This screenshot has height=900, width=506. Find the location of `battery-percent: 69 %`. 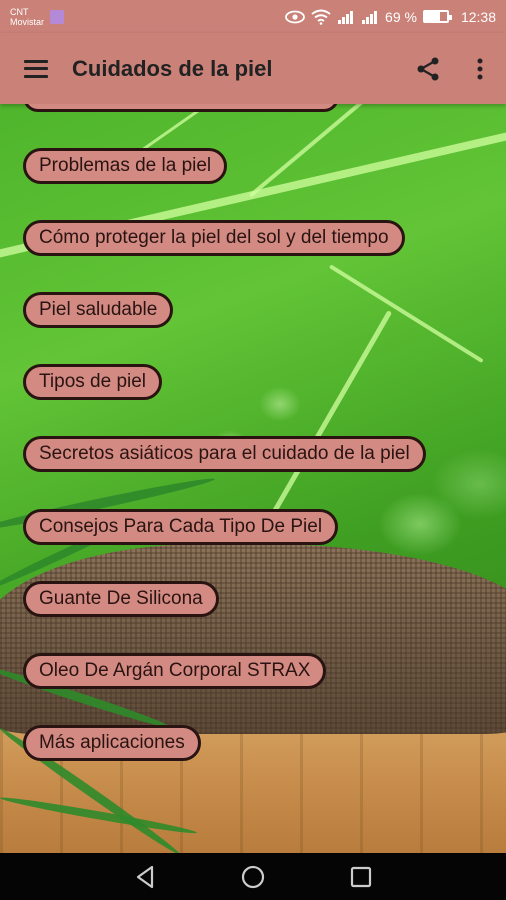

battery-percent: 69 % is located at coordinates (401, 16).